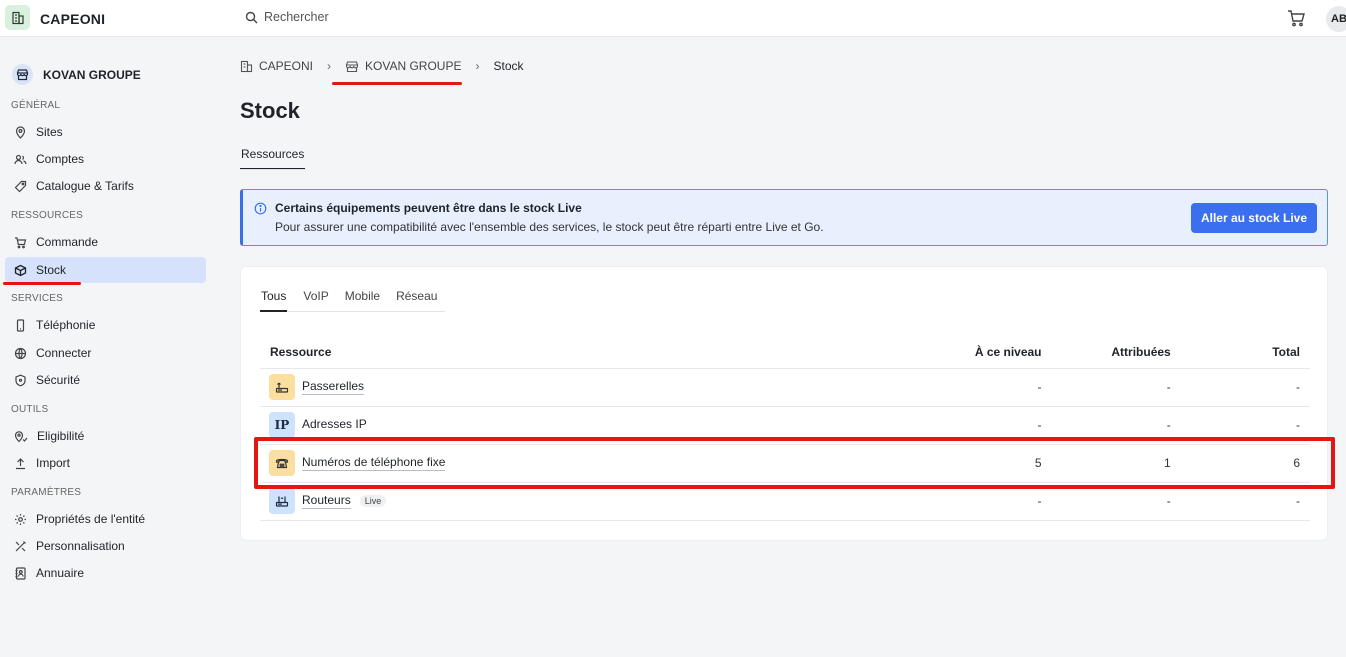  Describe the element at coordinates (105, 380) in the screenshot. I see `sidebar-item-securite: Sécurité` at that location.